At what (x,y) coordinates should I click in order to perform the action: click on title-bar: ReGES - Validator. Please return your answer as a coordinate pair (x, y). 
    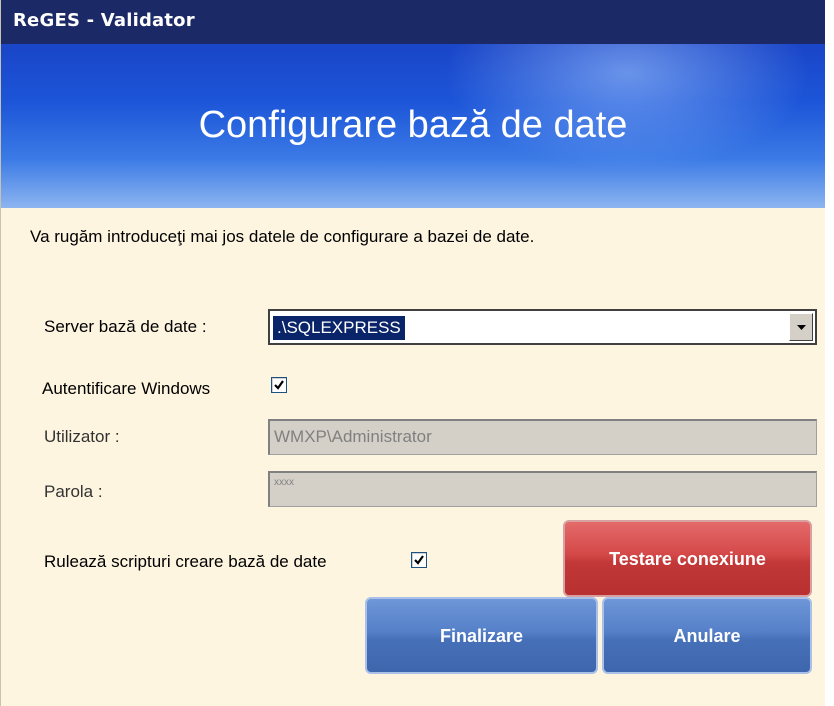
    Looking at the image, I should click on (413, 22).